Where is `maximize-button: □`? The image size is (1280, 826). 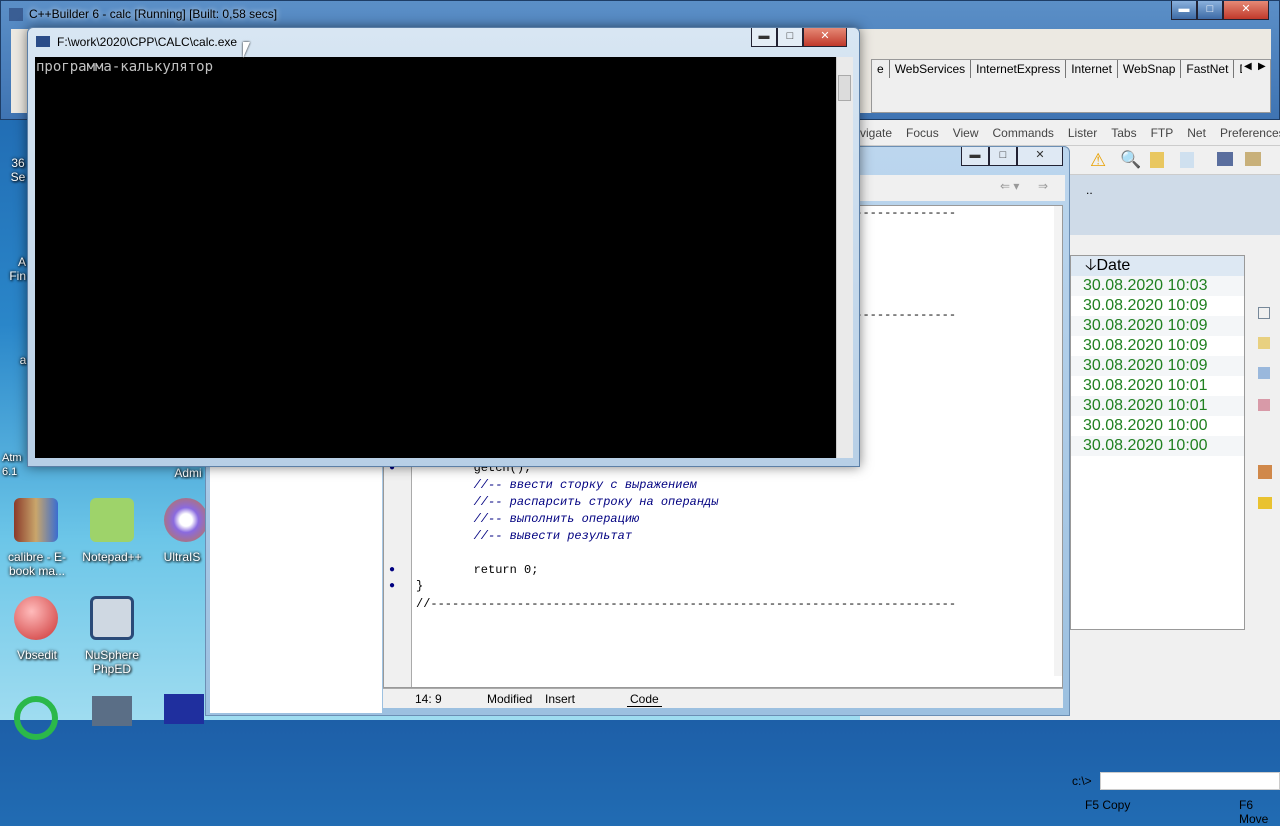 maximize-button: □ is located at coordinates (1210, 10).